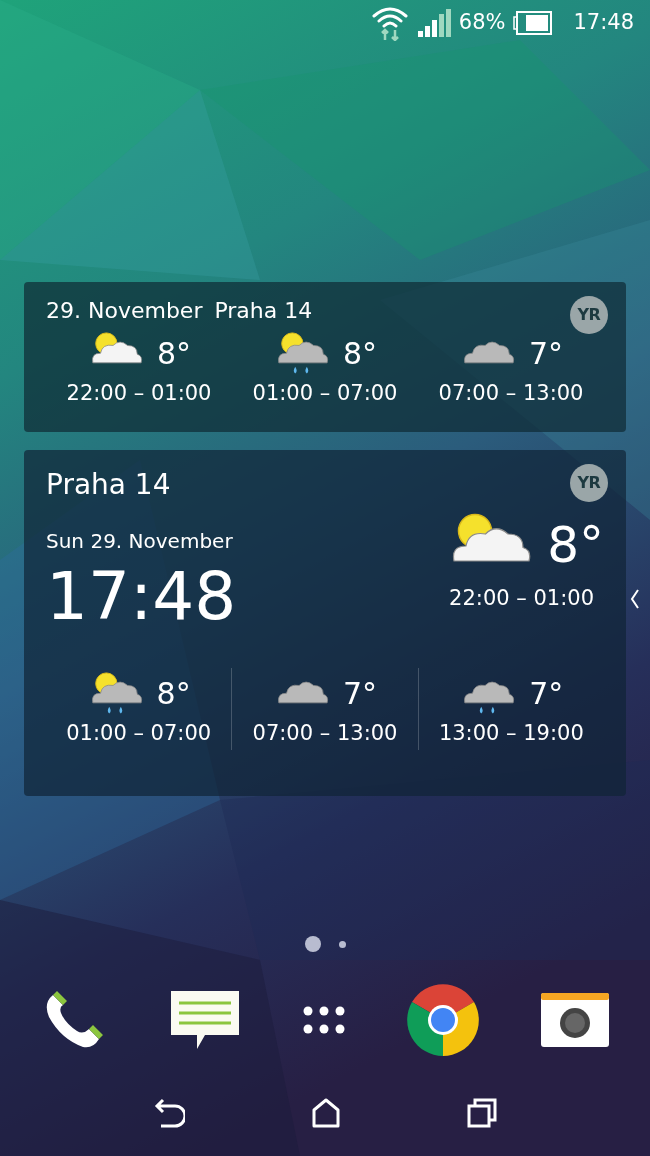 This screenshot has height=1156, width=650. I want to click on widget-date: Sun 29. November, so click(140, 541).